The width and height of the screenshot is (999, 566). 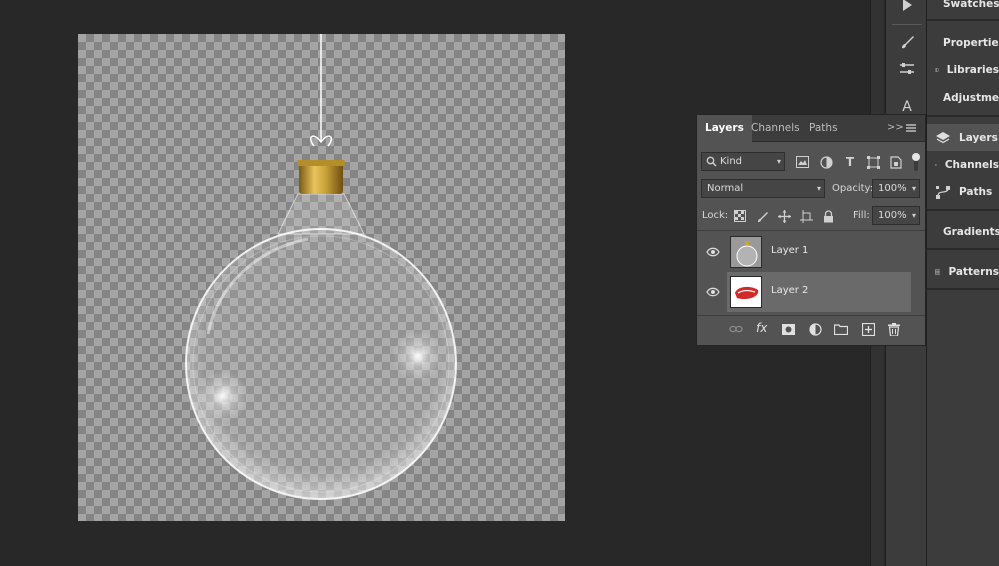 What do you see at coordinates (936, 164) in the screenshot?
I see `channels-icon` at bounding box center [936, 164].